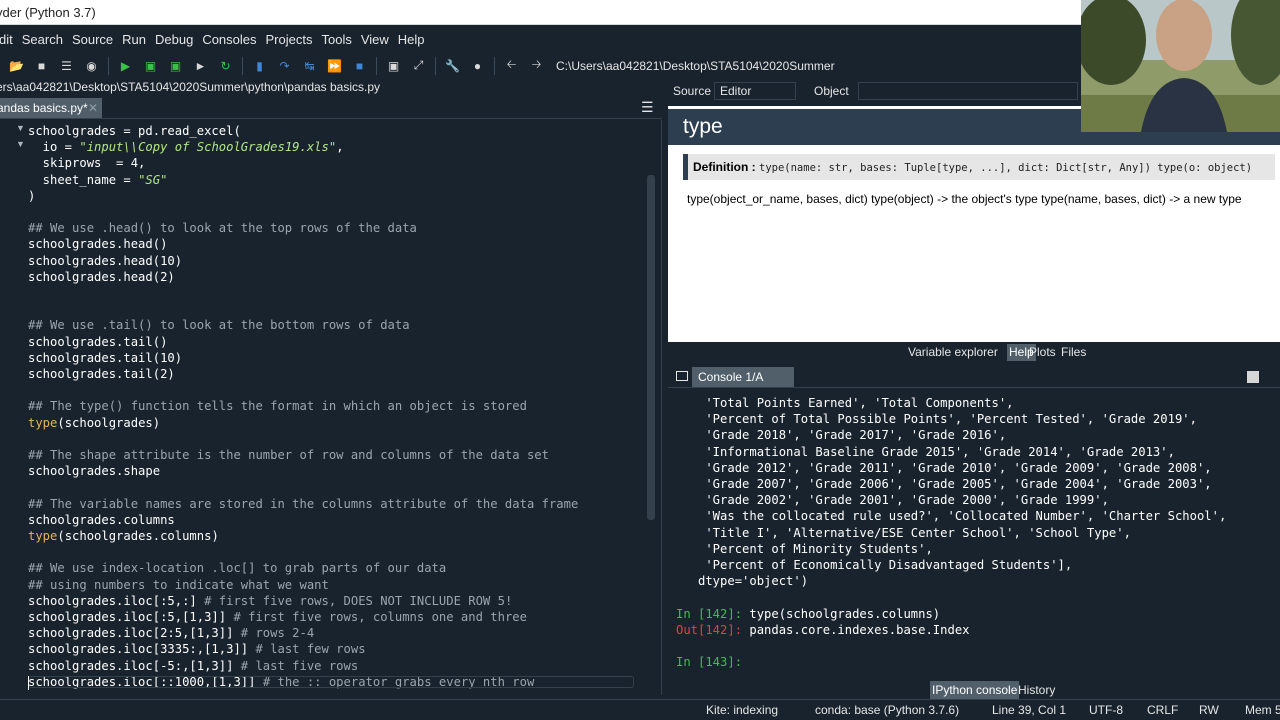 The width and height of the screenshot is (1280, 720). I want to click on tab-ipython-console: IPython console, so click(975, 690).